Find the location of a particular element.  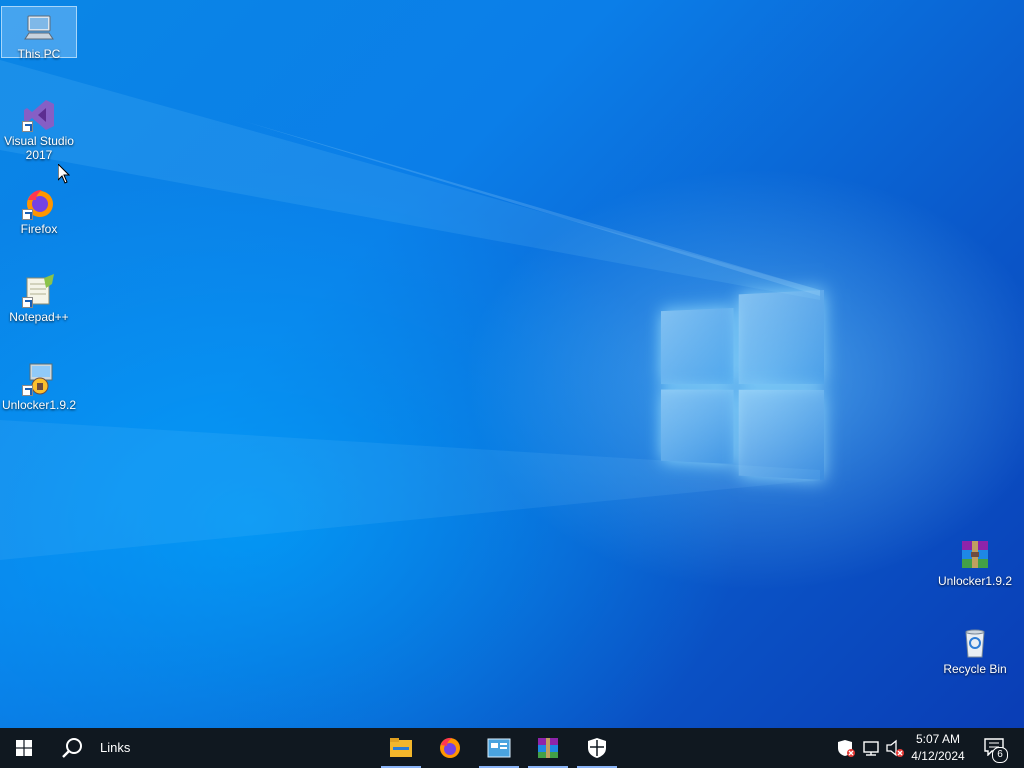

clock-date: 4/12/2024 is located at coordinates (938, 756).